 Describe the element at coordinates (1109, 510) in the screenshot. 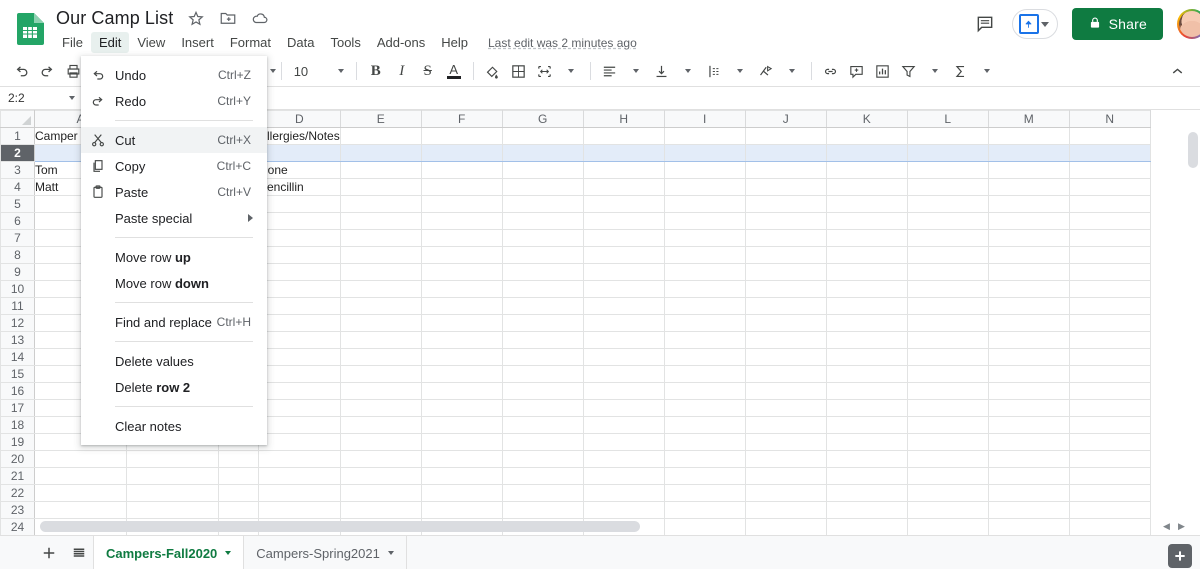

I see `cell-N23` at that location.